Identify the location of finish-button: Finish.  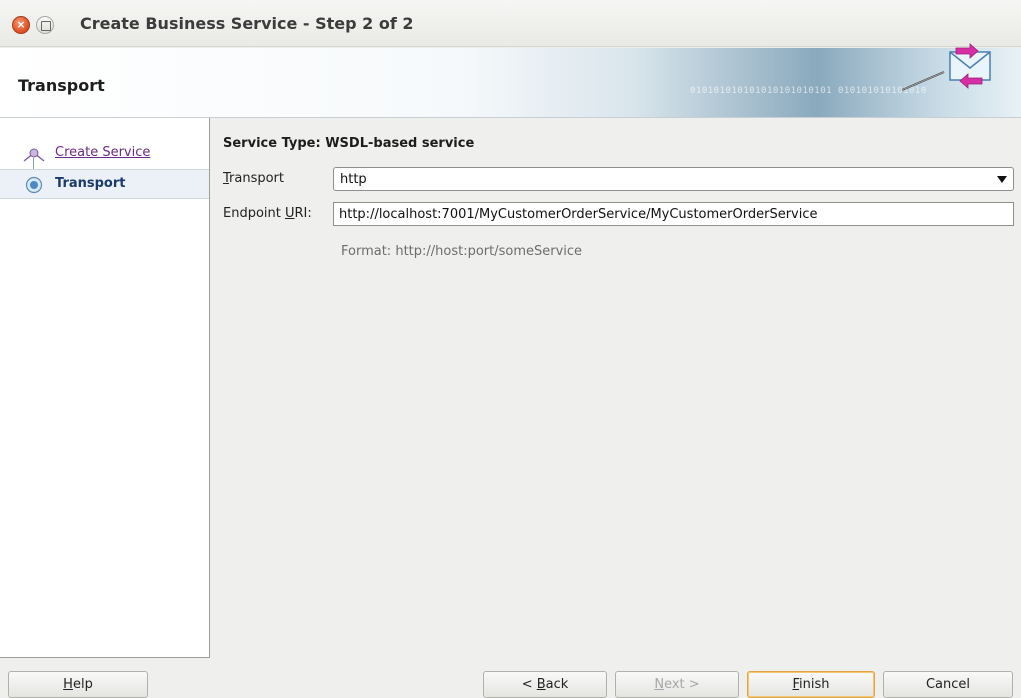
(811, 684).